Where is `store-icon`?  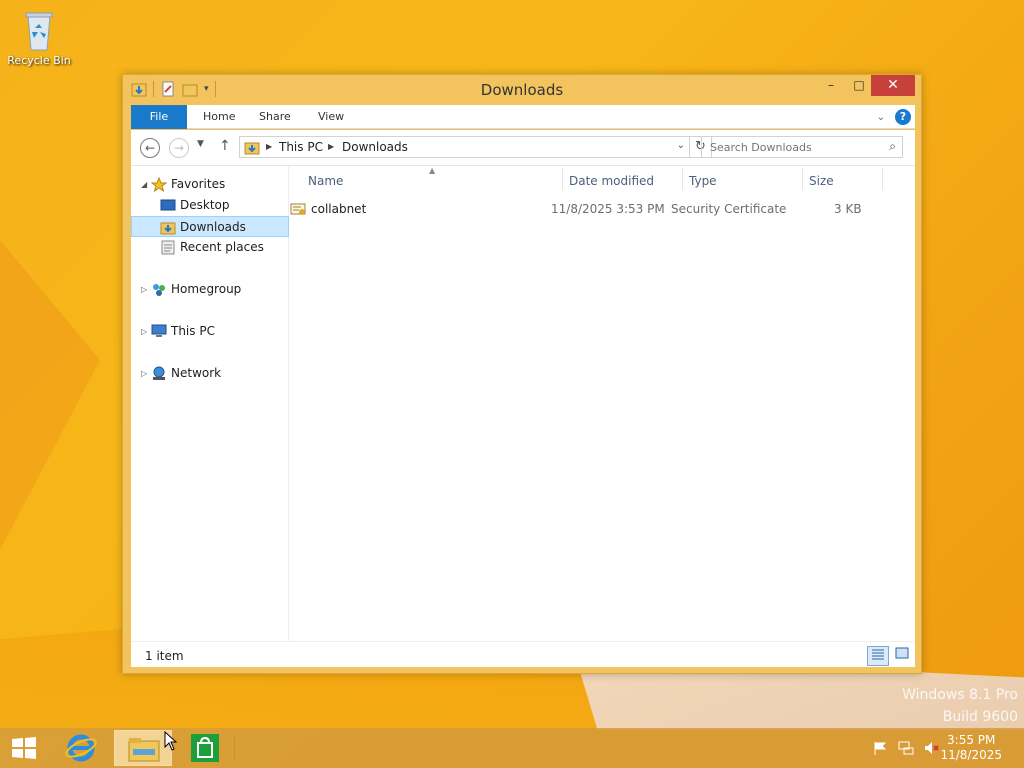
store-icon is located at coordinates (205, 748).